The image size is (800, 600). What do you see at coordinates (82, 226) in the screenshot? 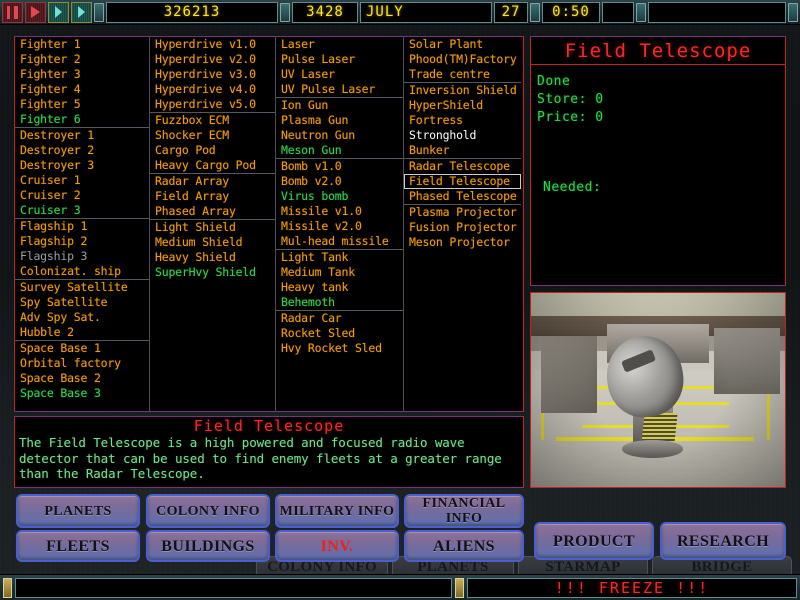
I see `invention-item: Flagship 1` at bounding box center [82, 226].